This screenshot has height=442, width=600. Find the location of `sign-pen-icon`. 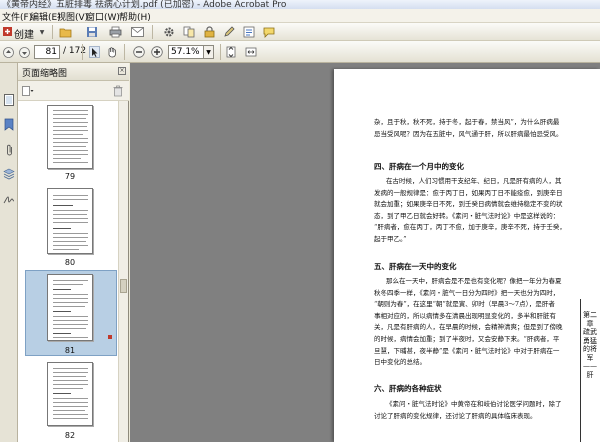

sign-pen-icon is located at coordinates (229, 32).